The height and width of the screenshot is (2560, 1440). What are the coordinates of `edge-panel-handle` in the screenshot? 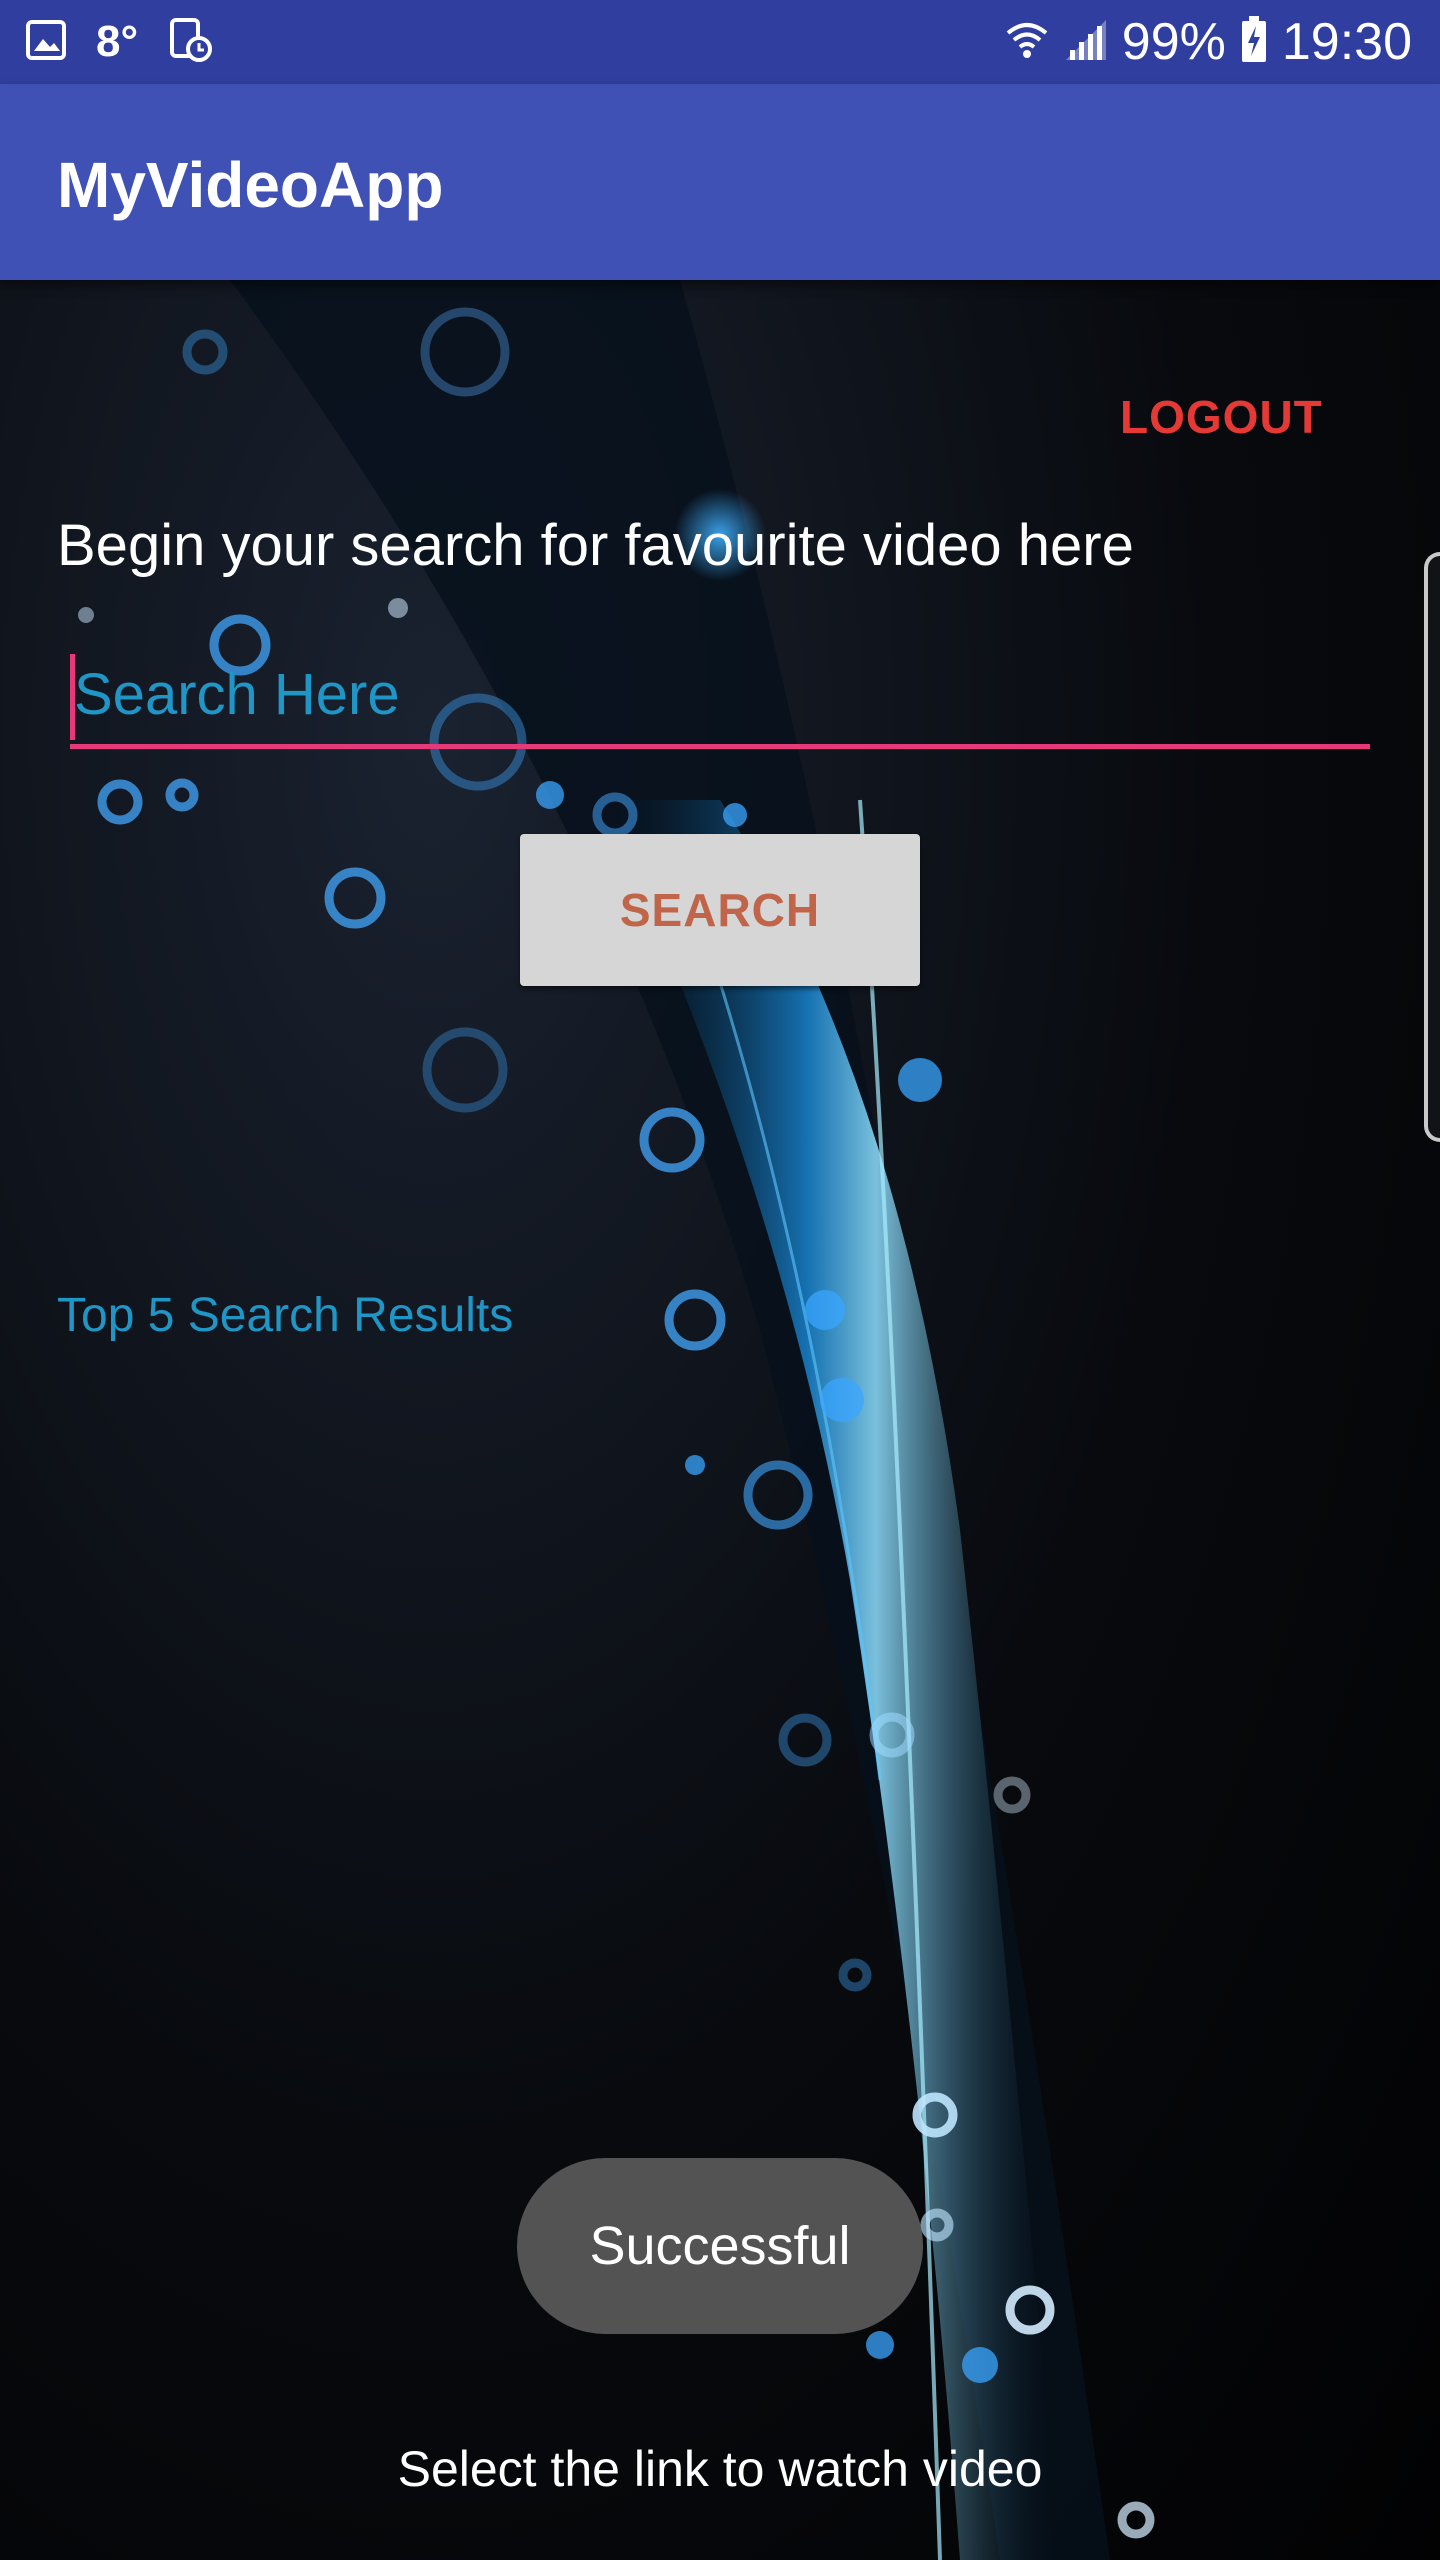 It's located at (1432, 847).